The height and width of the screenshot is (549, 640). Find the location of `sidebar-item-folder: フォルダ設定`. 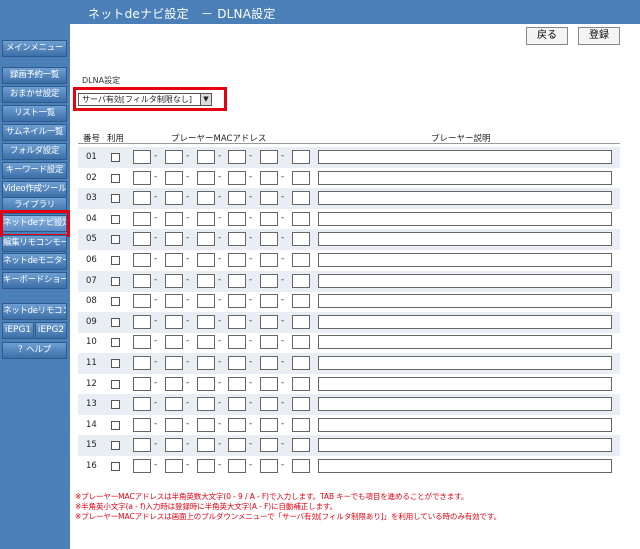

sidebar-item-folder: フォルダ設定 is located at coordinates (34, 151).